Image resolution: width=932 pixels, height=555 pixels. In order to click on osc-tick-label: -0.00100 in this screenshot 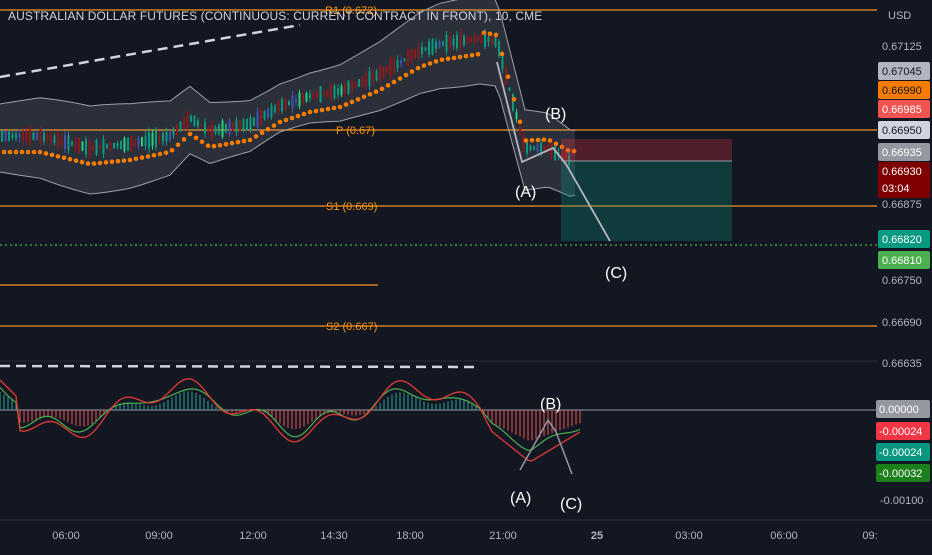, I will do `click(901, 501)`.